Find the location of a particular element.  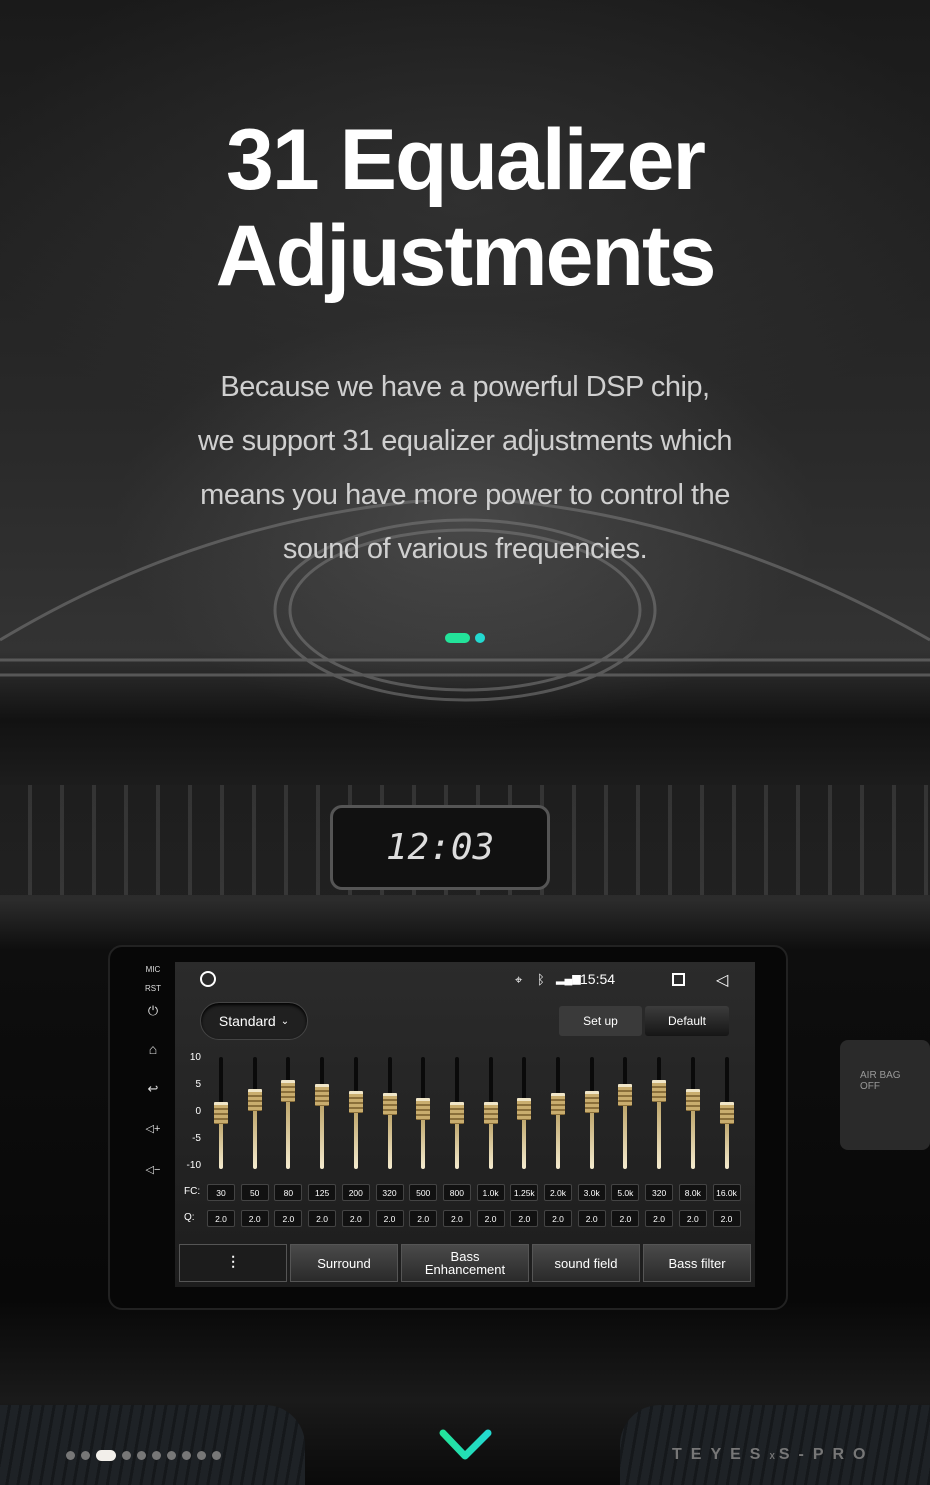

back-icon: ↩ is located at coordinates (153, 1089).